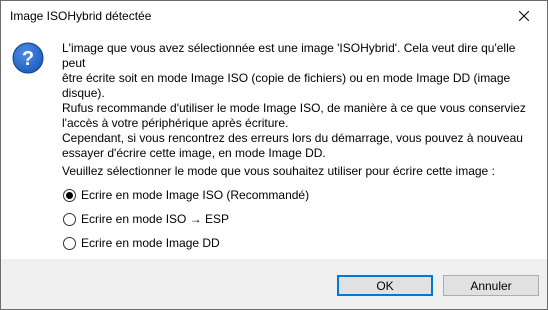  What do you see at coordinates (491, 285) in the screenshot?
I see `cancel-button: Annuler` at bounding box center [491, 285].